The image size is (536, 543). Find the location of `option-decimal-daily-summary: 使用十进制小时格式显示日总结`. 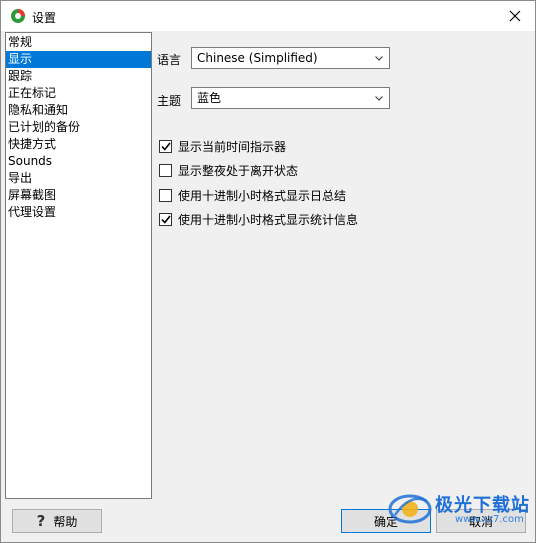

option-decimal-daily-summary: 使用十进制小时格式显示日总结 is located at coordinates (252, 195).